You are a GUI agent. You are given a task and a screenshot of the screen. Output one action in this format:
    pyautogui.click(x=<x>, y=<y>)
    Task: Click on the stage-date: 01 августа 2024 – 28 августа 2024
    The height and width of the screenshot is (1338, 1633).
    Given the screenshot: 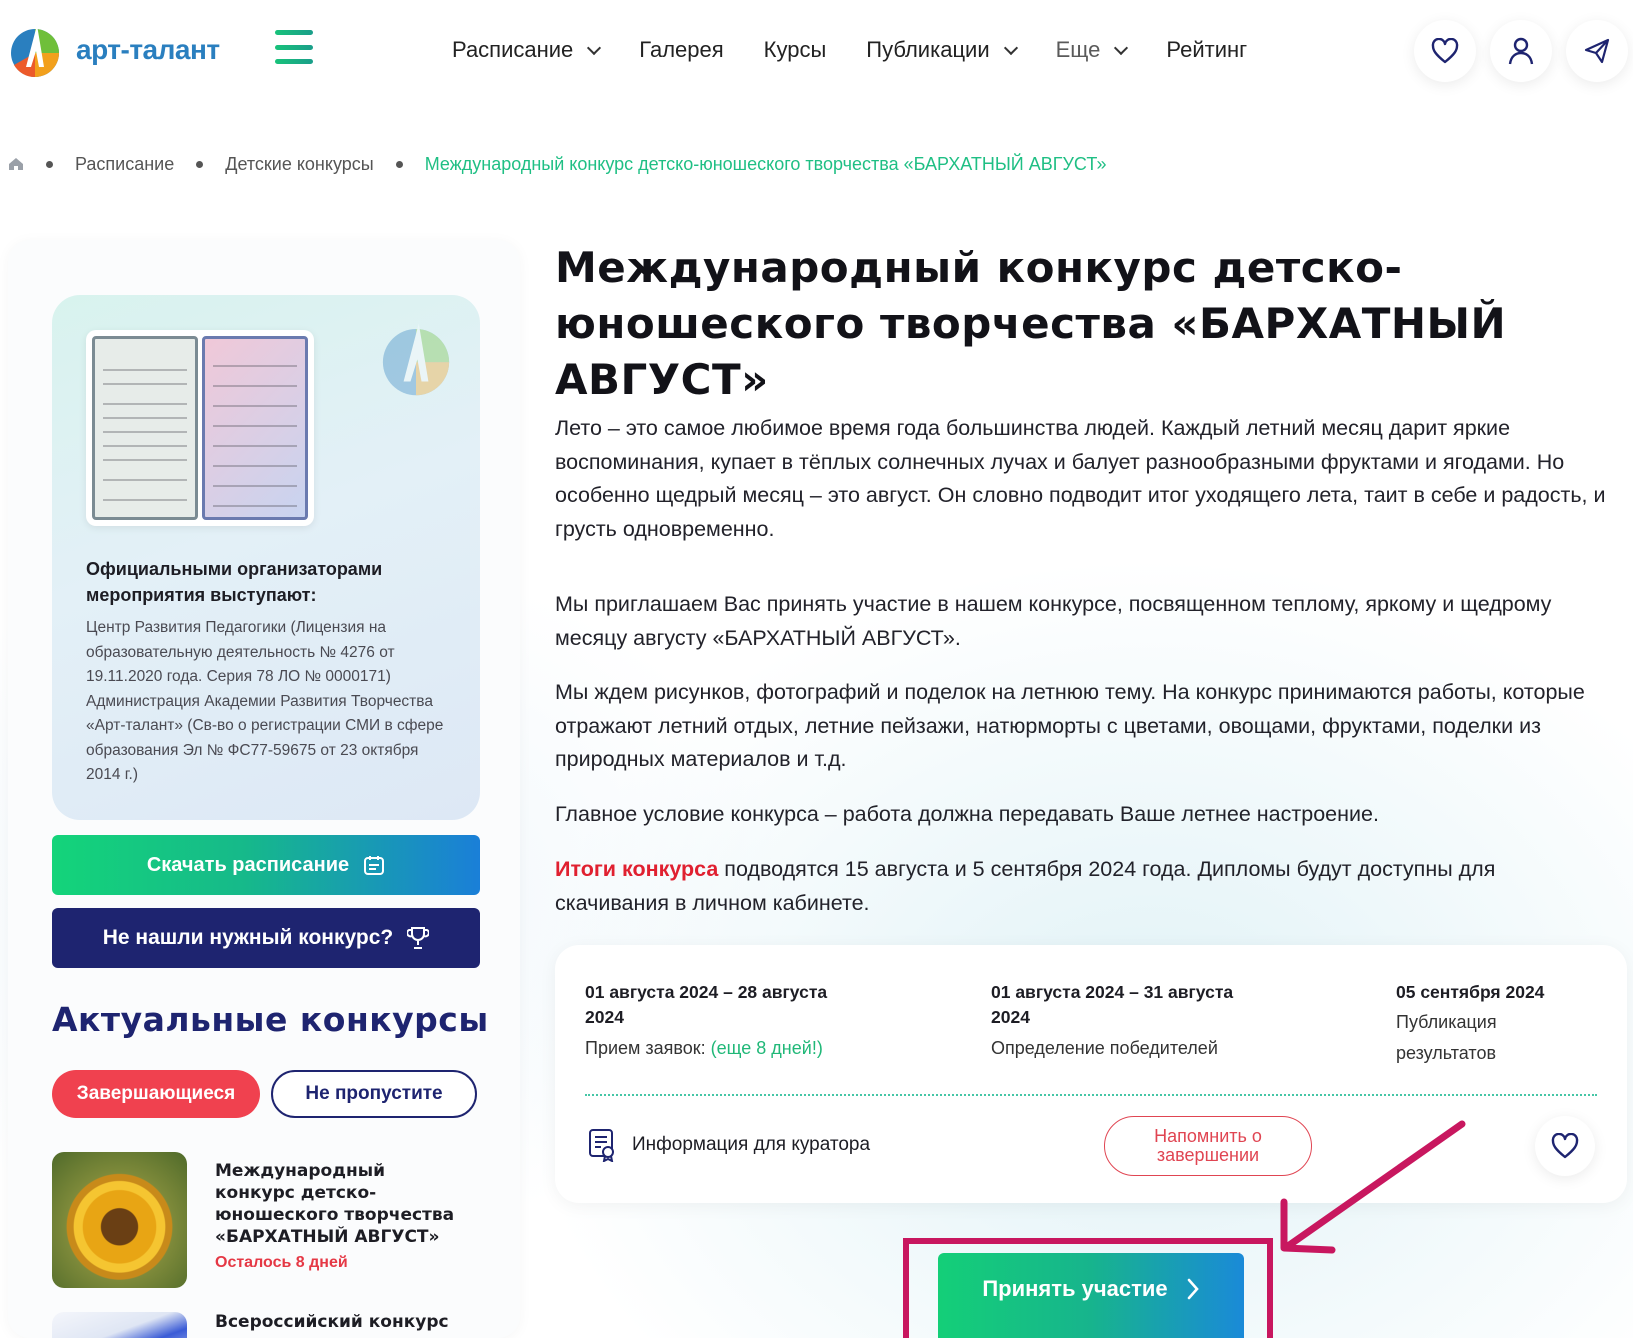 What is the action you would take?
    pyautogui.click(x=706, y=1004)
    